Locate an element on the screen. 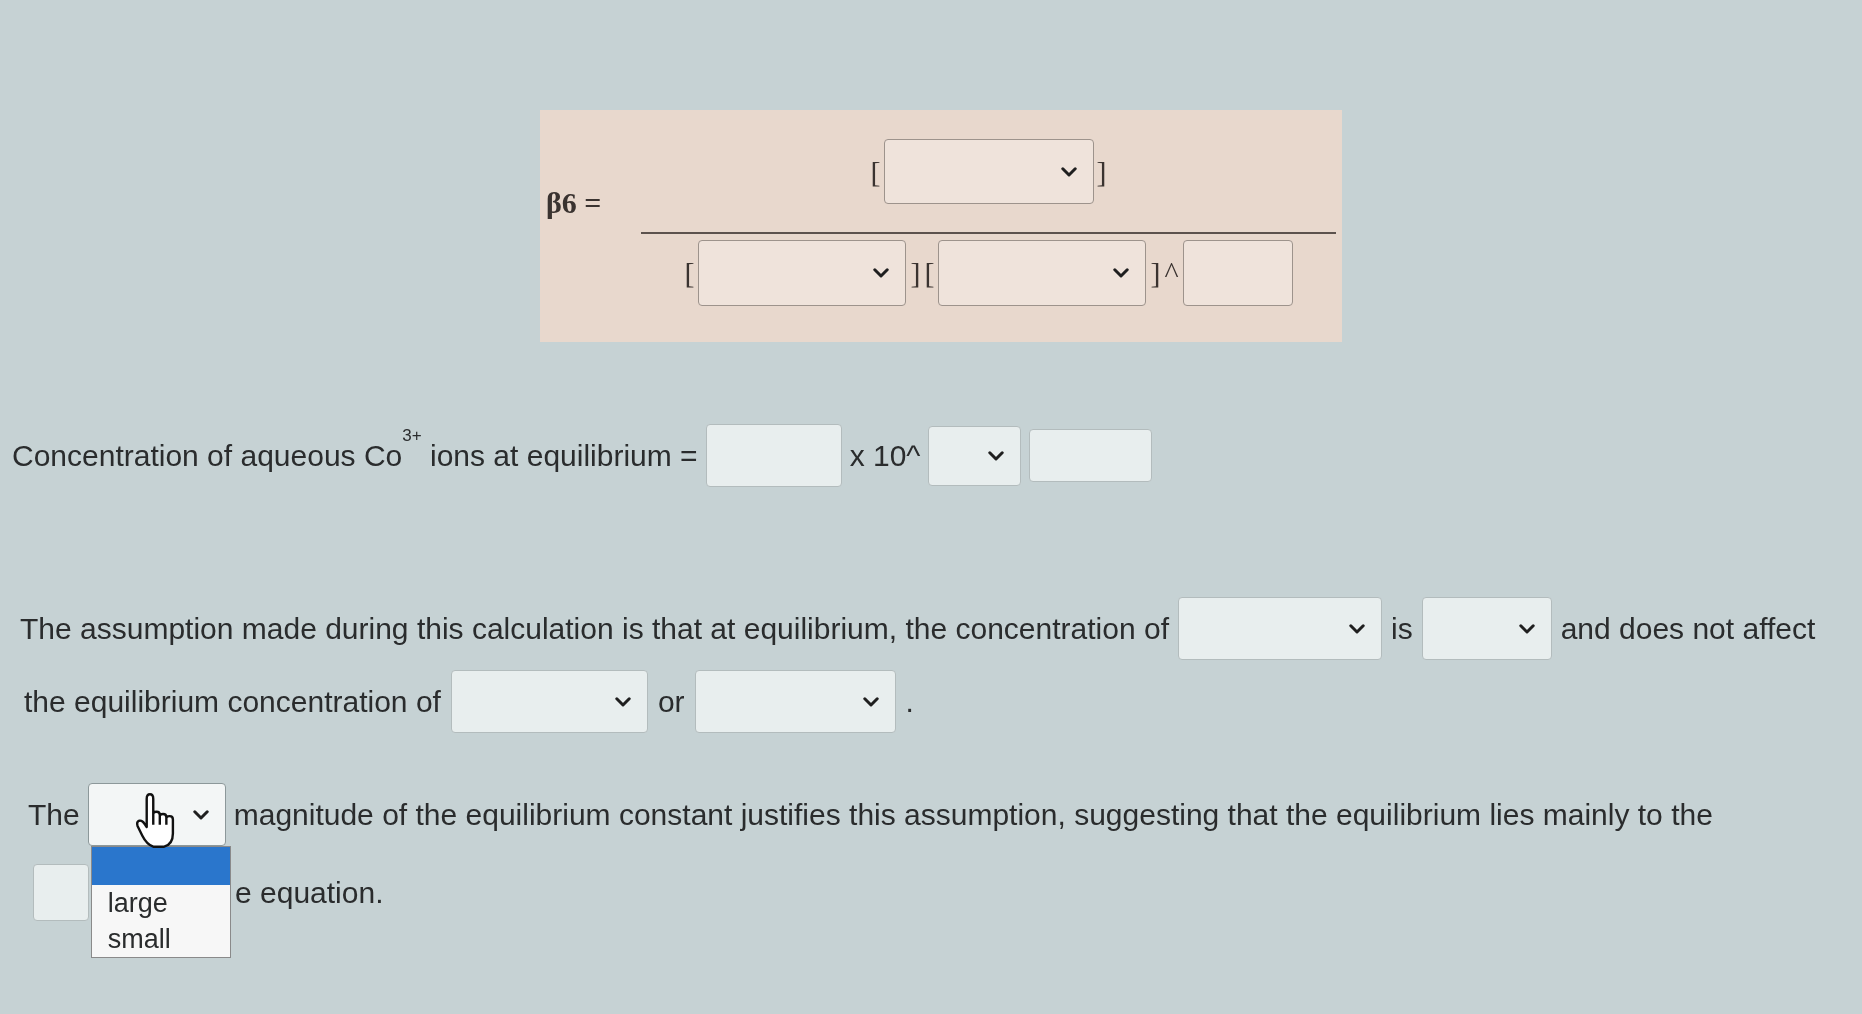 The width and height of the screenshot is (1862, 1014). question-text: The is located at coordinates (54, 814).